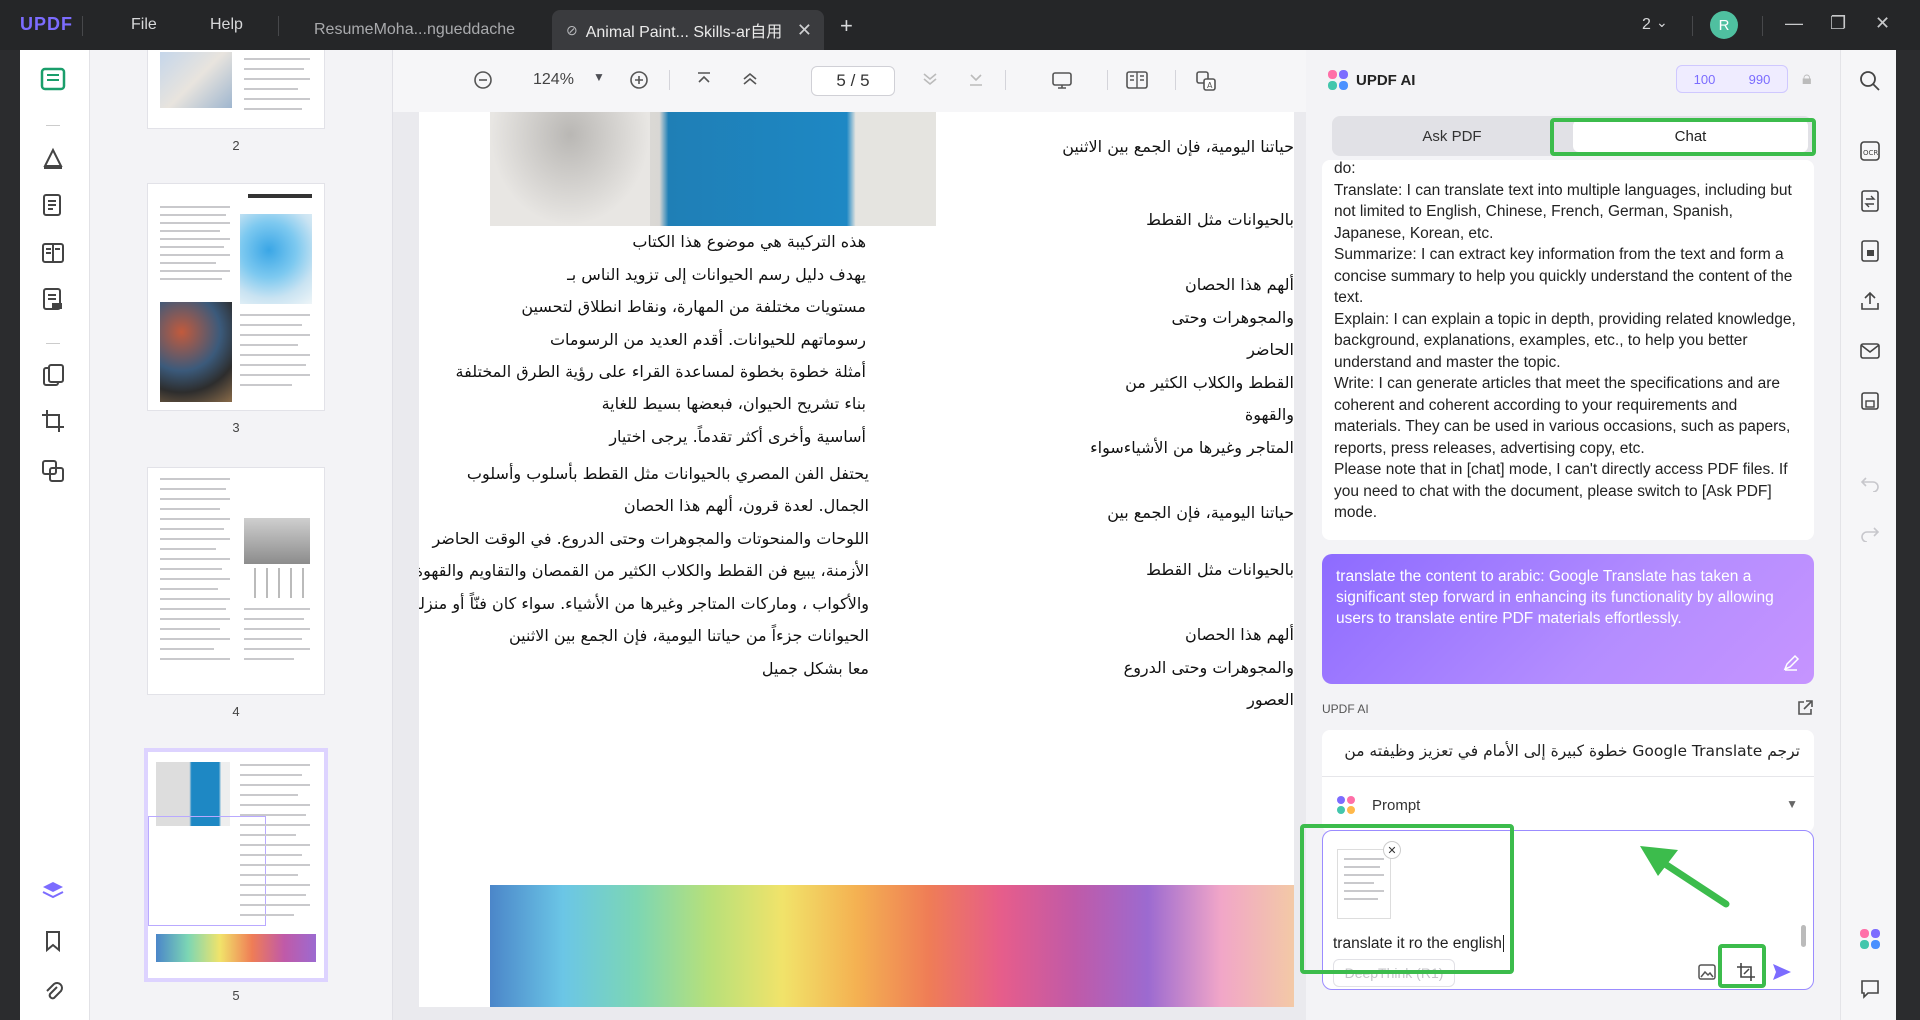  Describe the element at coordinates (976, 79) in the screenshot. I see `last-page-icon` at that location.